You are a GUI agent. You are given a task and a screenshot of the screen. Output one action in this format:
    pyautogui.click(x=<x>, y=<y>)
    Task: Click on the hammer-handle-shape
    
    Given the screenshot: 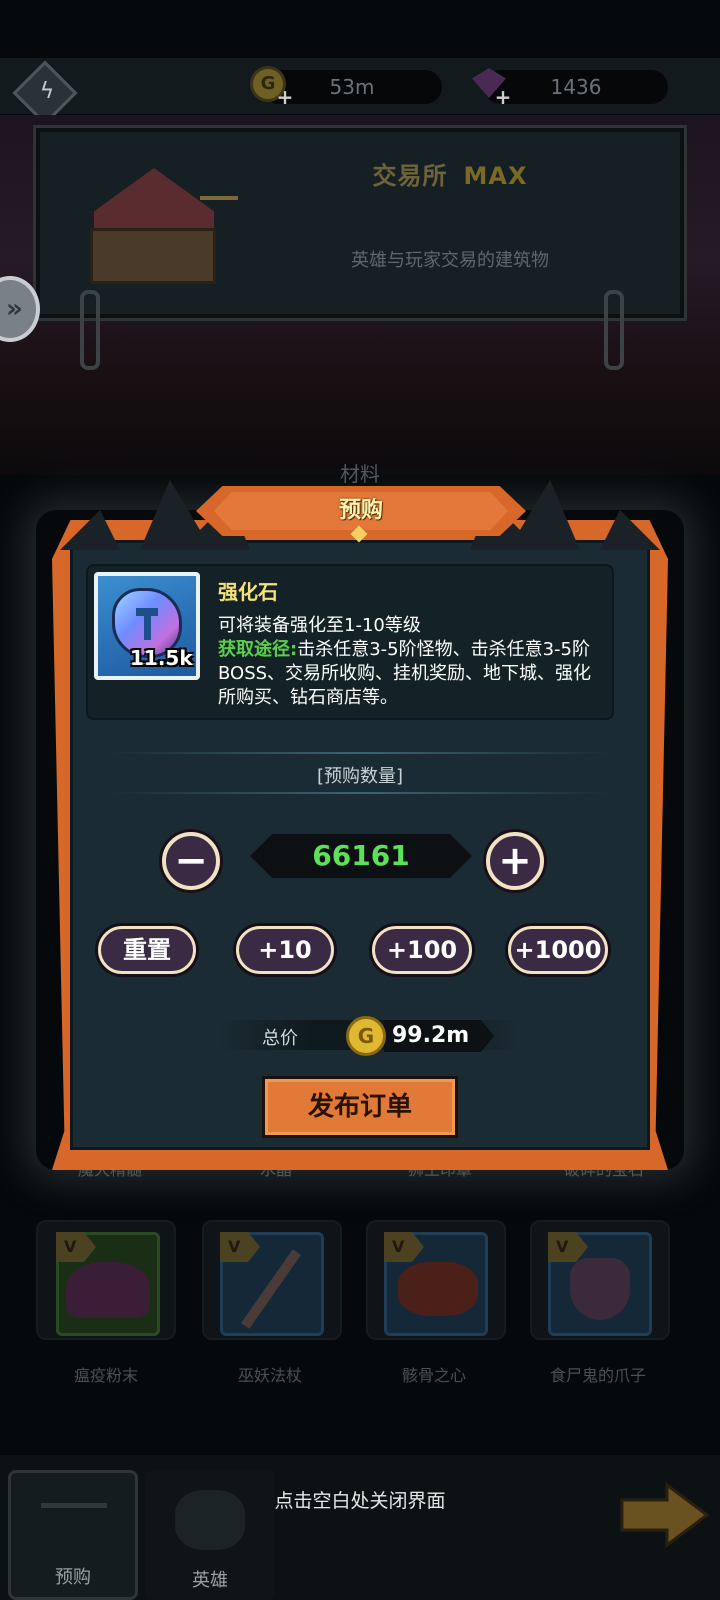 What is the action you would take?
    pyautogui.click(x=147, y=627)
    